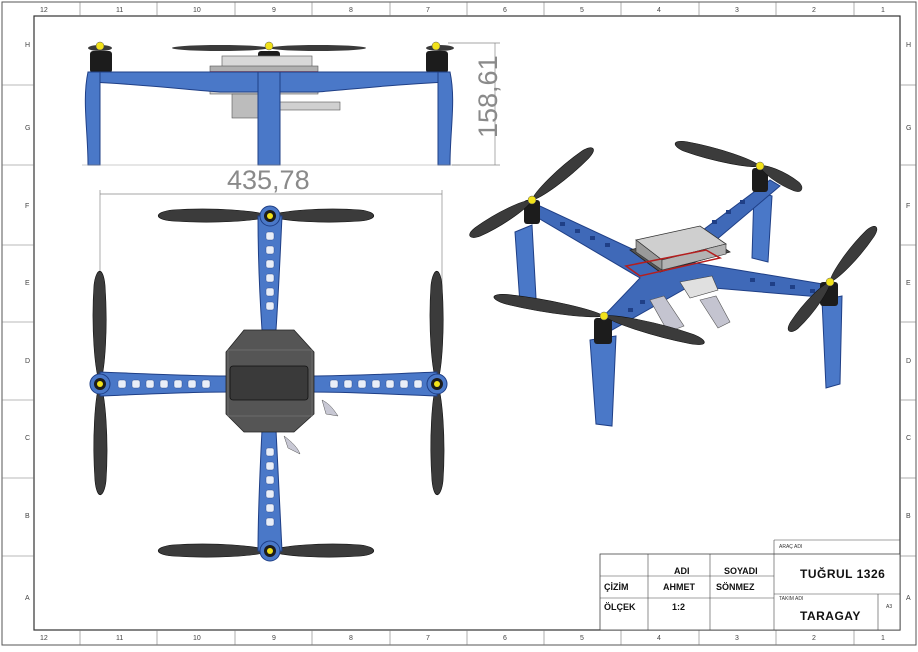  I want to click on header-ad: ADI, so click(682, 571).